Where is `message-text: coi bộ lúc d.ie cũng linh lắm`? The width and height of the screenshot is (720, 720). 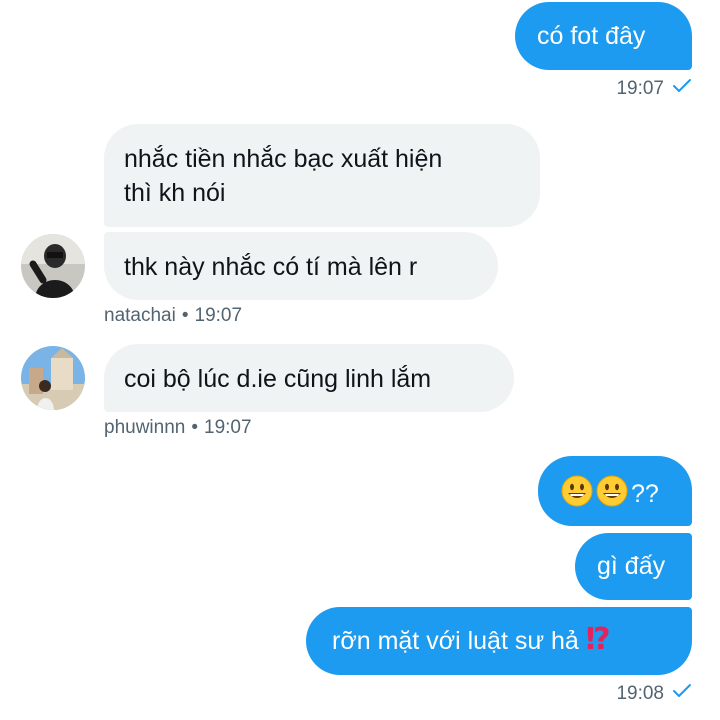 message-text: coi bộ lúc d.ie cũng linh lắm is located at coordinates (278, 379).